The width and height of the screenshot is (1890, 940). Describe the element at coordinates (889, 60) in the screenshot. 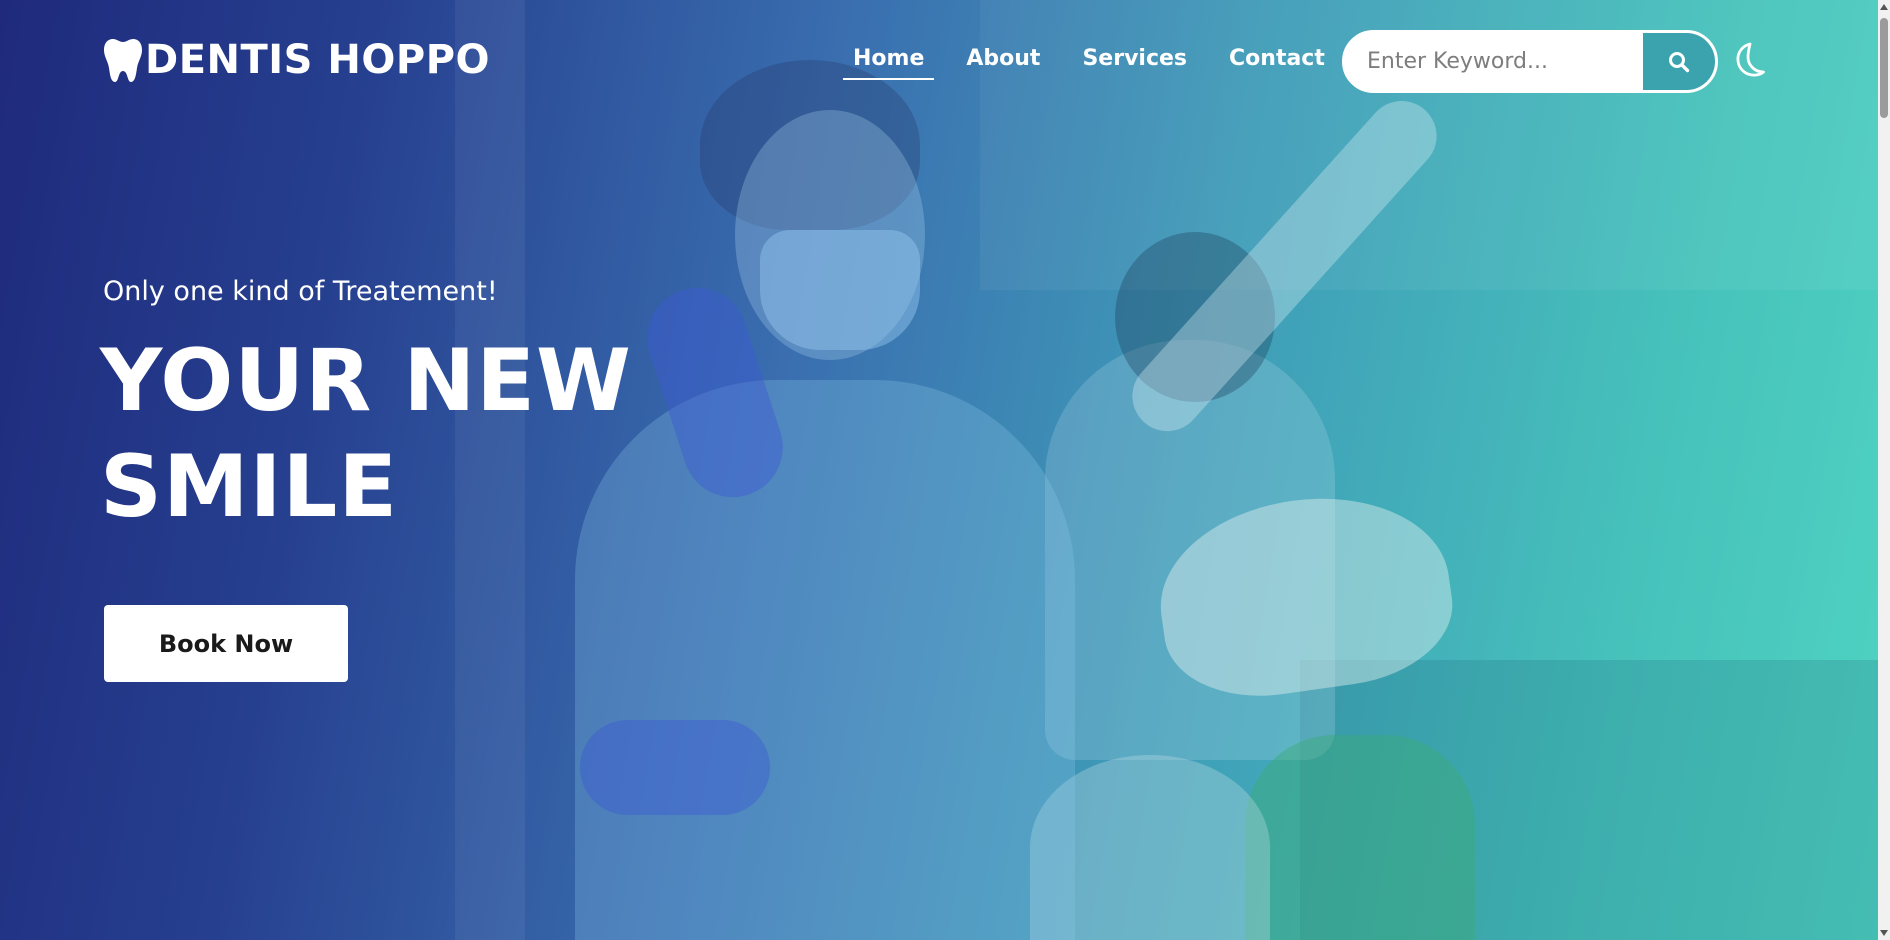

I see `nav-link-home: Home` at that location.